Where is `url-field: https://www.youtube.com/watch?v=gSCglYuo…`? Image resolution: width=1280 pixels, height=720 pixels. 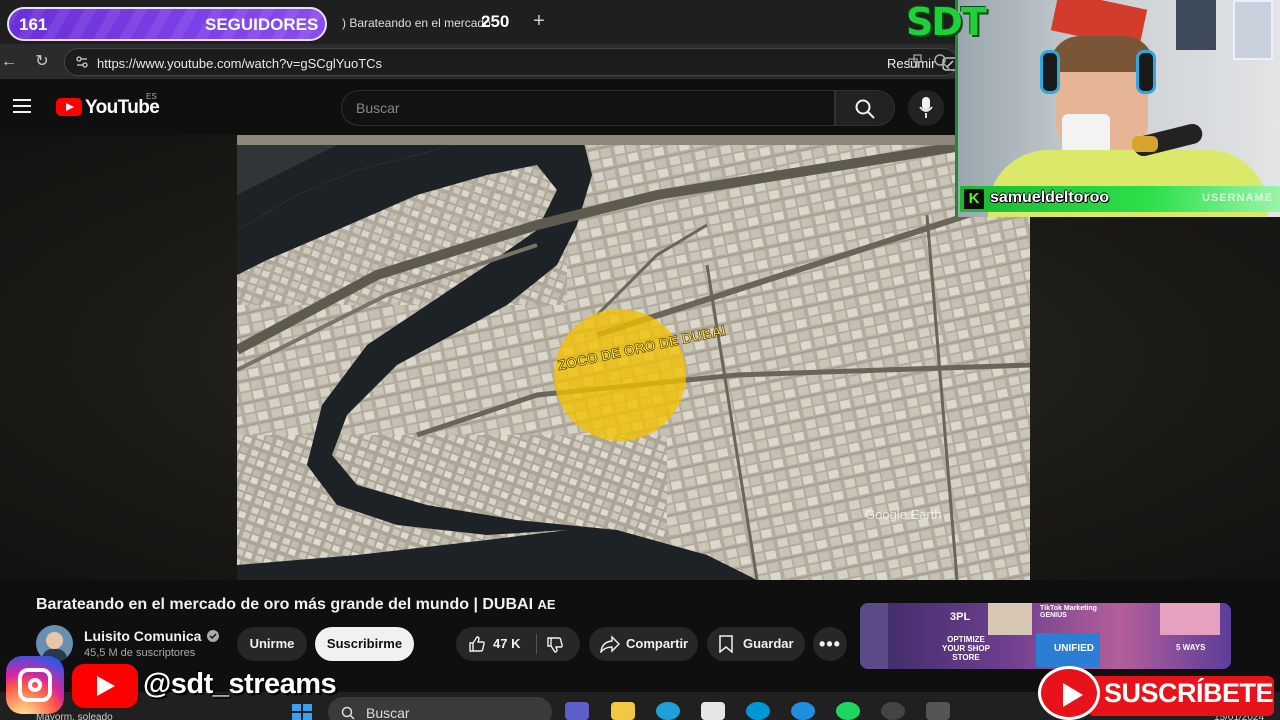
url-field: https://www.youtube.com/watch?v=gSCglYuo… is located at coordinates (511, 62).